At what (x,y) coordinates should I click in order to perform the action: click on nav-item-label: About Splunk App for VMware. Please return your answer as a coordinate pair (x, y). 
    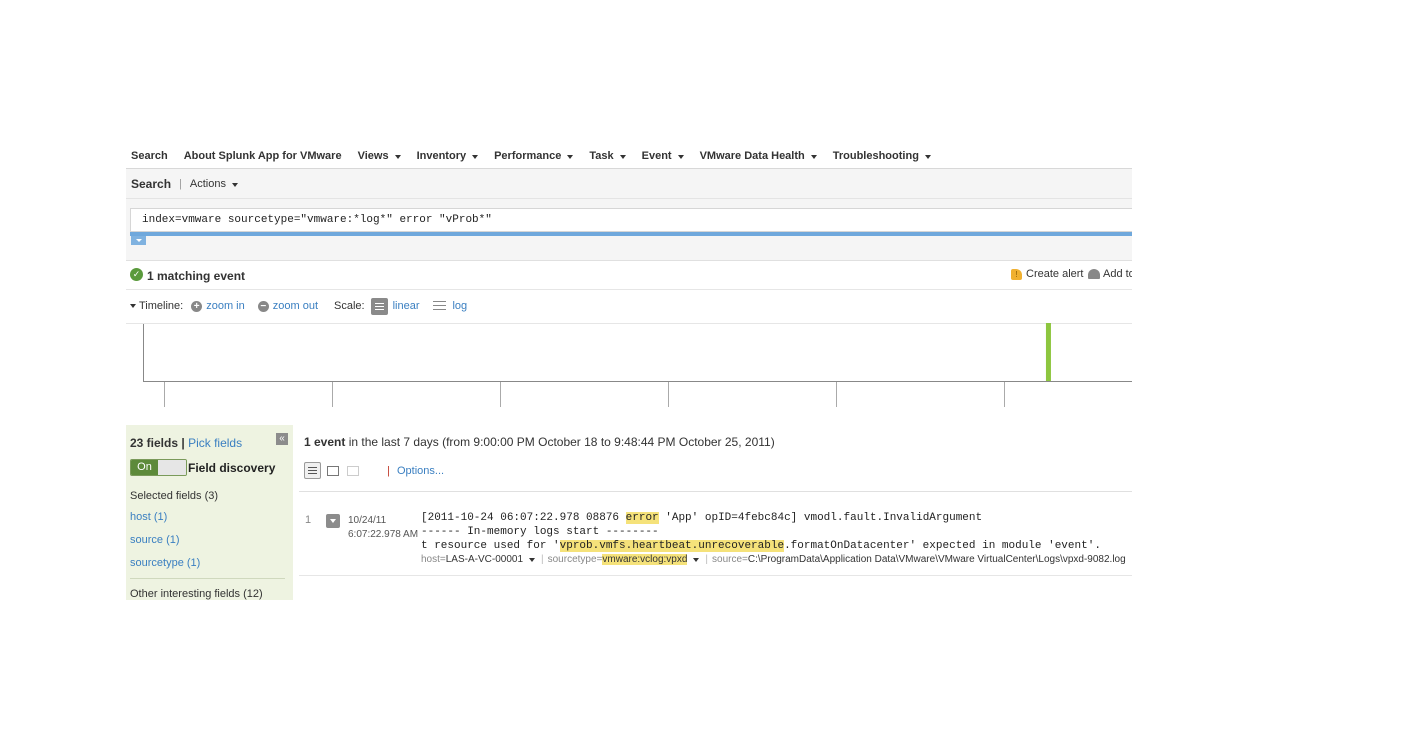
    Looking at the image, I should click on (262, 155).